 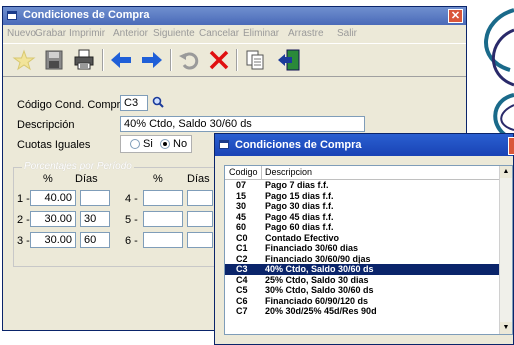 I want to click on popup-title: Condiciones de Compra, so click(x=298, y=145).